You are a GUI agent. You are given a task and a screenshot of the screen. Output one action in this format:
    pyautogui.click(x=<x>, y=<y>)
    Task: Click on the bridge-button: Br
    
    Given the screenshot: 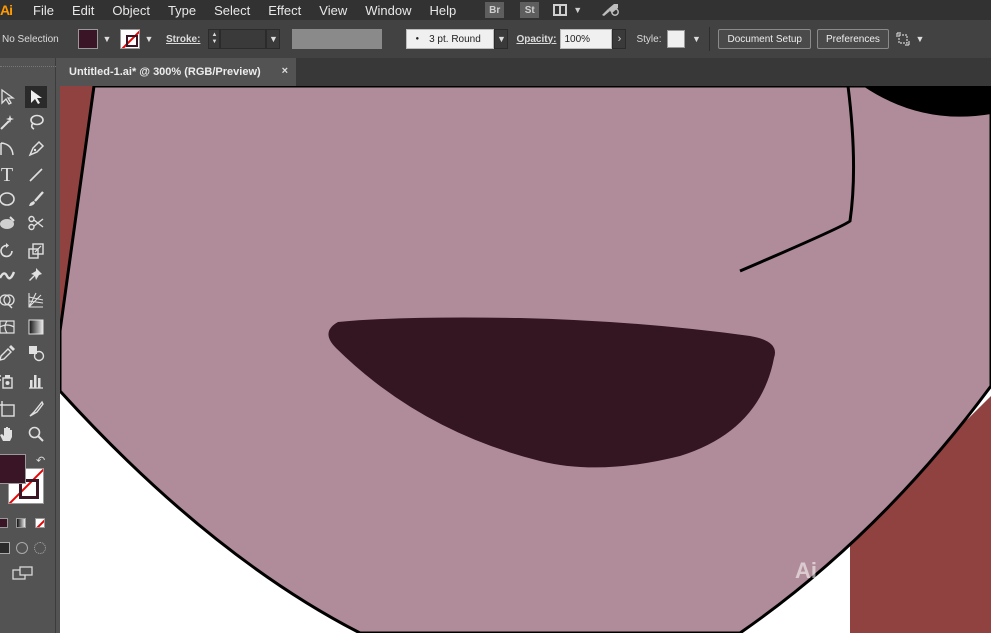 What is the action you would take?
    pyautogui.click(x=495, y=10)
    